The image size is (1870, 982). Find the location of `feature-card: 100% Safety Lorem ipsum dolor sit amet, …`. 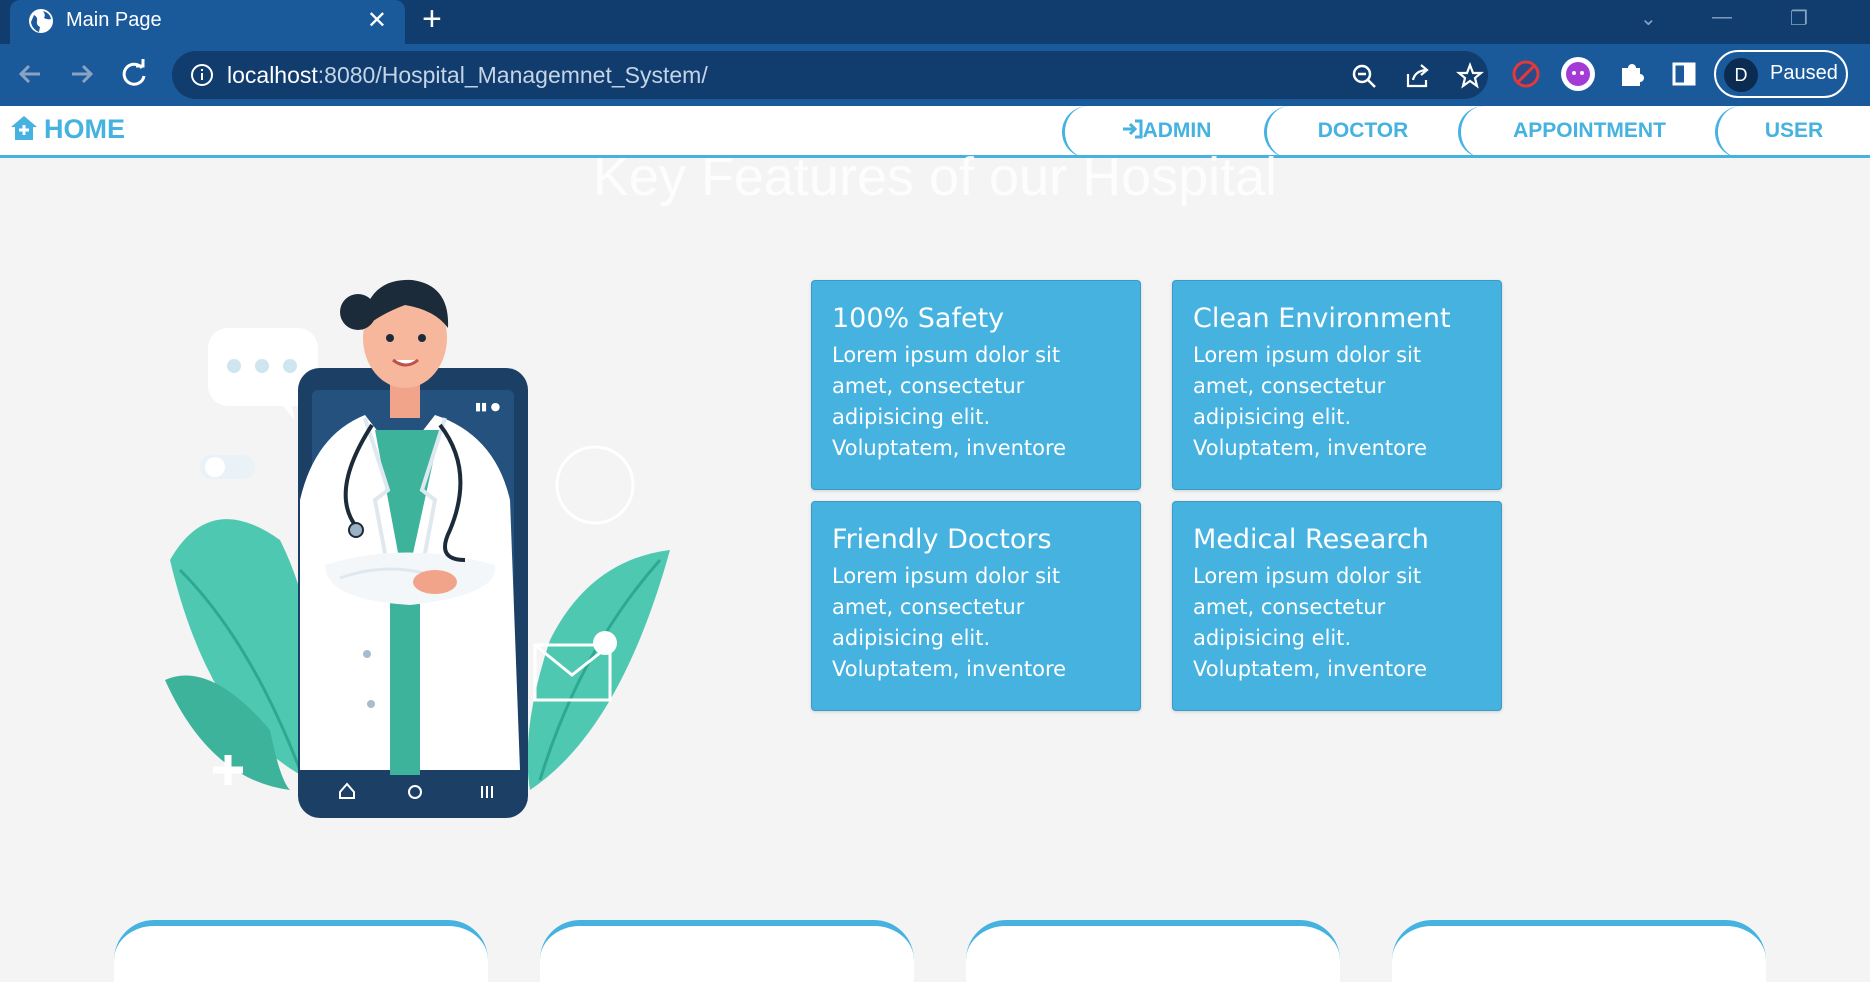

feature-card: 100% Safety Lorem ipsum dolor sit amet, … is located at coordinates (976, 385).